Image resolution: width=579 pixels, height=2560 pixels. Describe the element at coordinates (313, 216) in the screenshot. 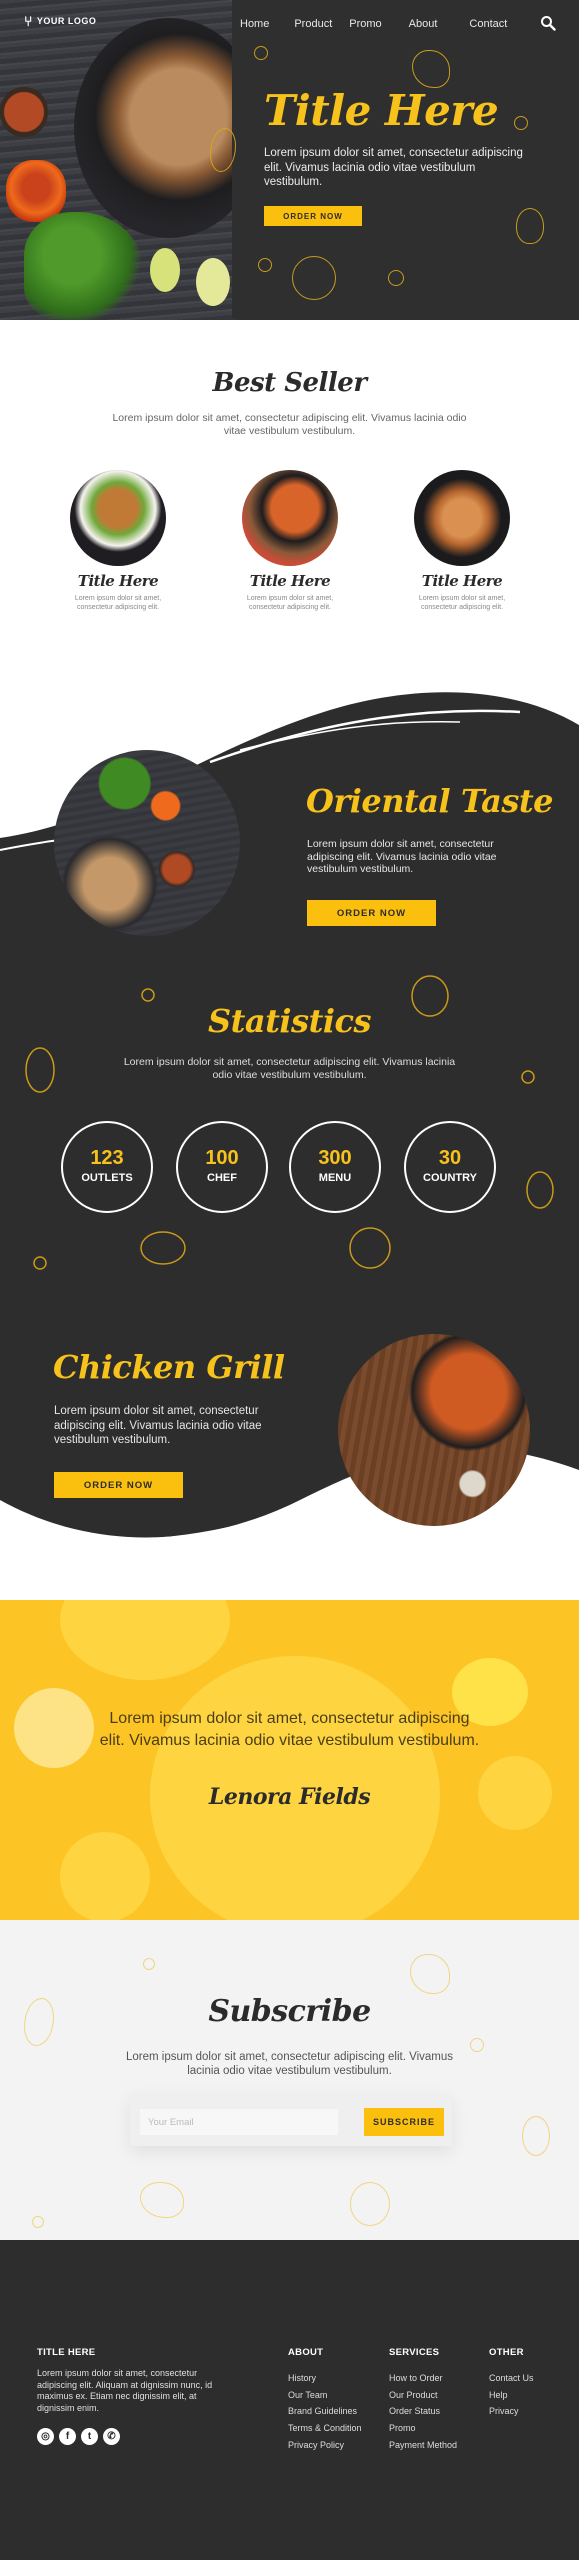

I see `hero-order-now-button: ORDER NOW` at that location.